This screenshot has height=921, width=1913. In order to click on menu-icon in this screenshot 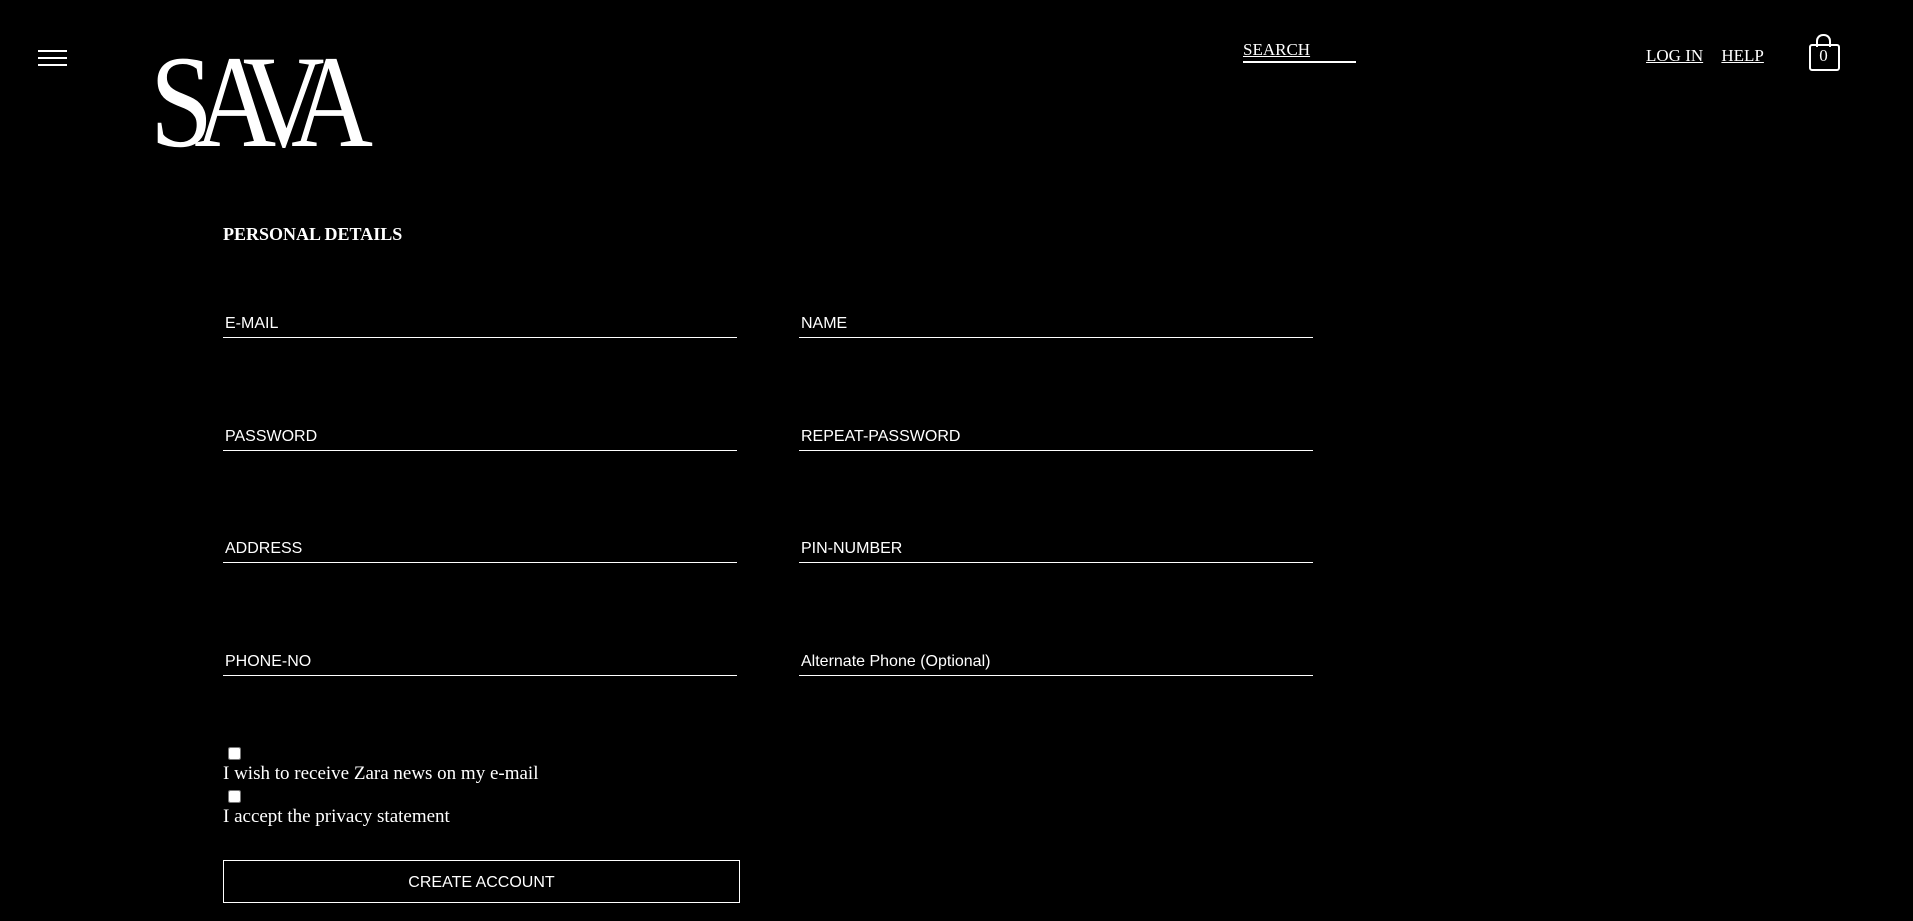, I will do `click(53, 57)`.